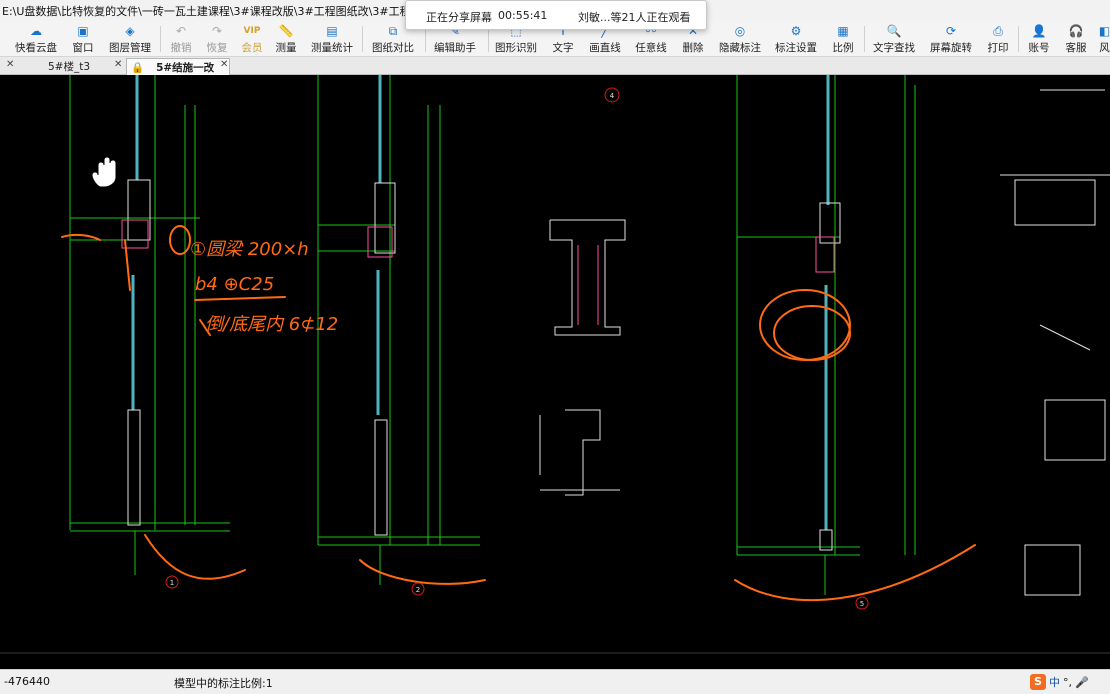 Image resolution: width=1110 pixels, height=694 pixels. Describe the element at coordinates (1038, 682) in the screenshot. I see `sogou-ime-icon: S` at that location.